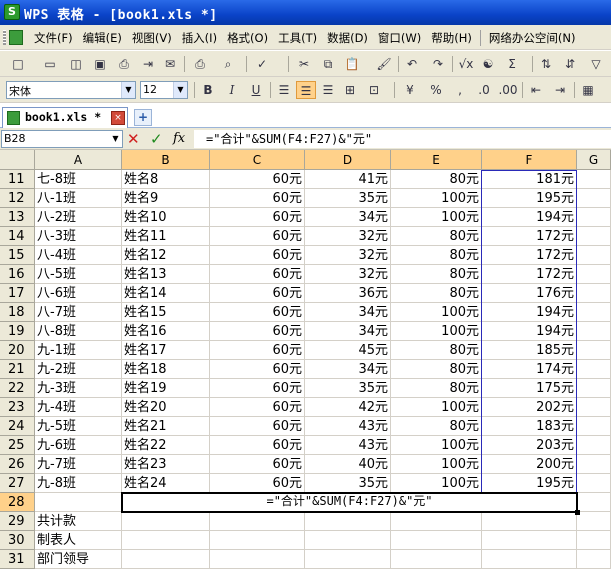  Describe the element at coordinates (451, 38) in the screenshot. I see `menu-item: 帮助(H)` at that location.